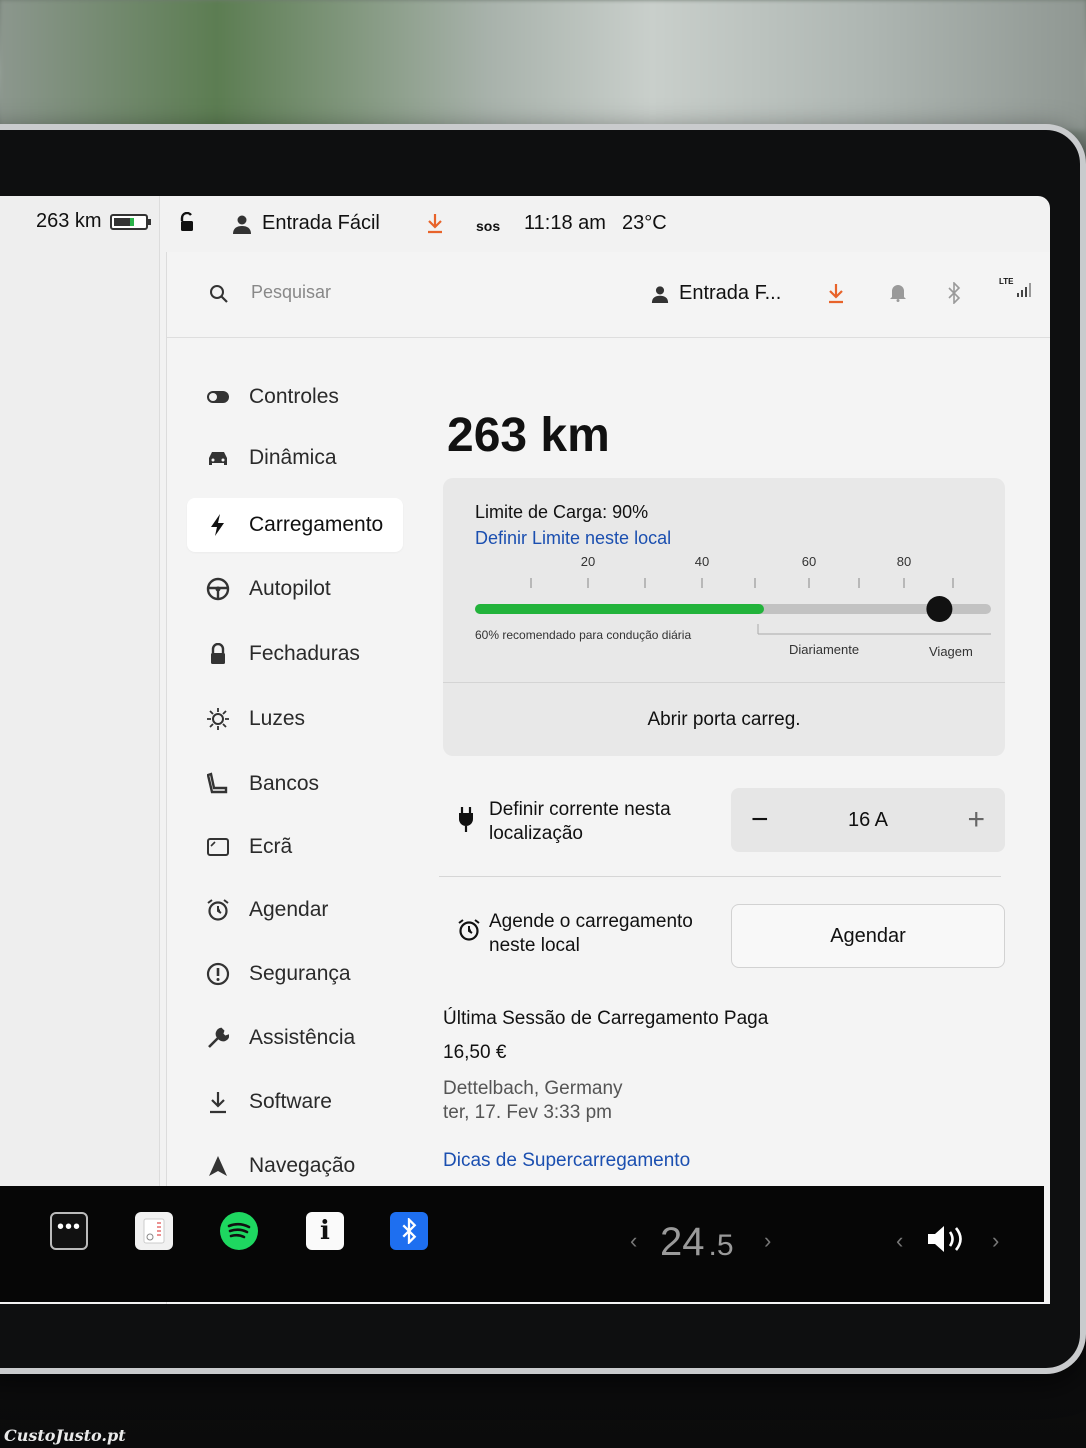 The height and width of the screenshot is (1448, 1086). What do you see at coordinates (80, 691) in the screenshot?
I see `left-pane: 263 km` at bounding box center [80, 691].